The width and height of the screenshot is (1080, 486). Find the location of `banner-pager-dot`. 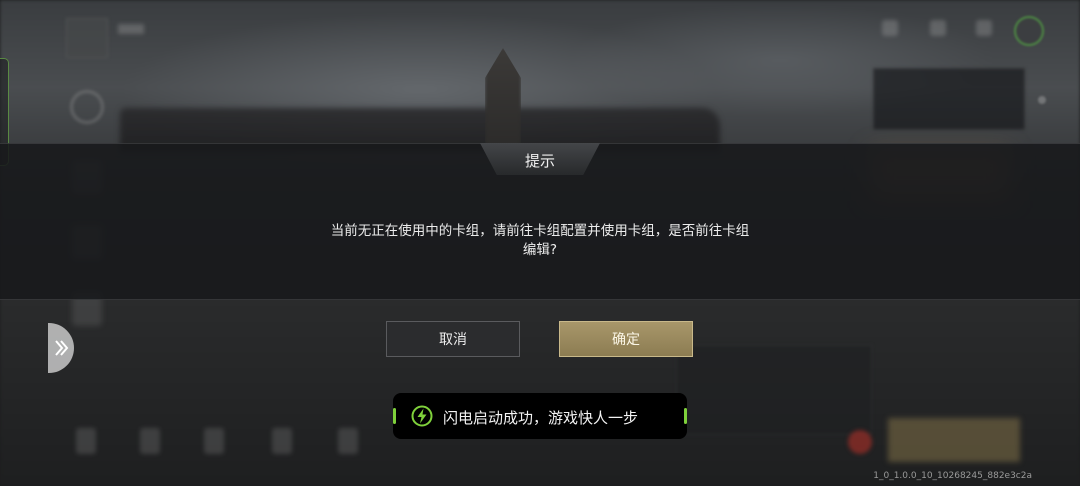

banner-pager-dot is located at coordinates (1042, 100).